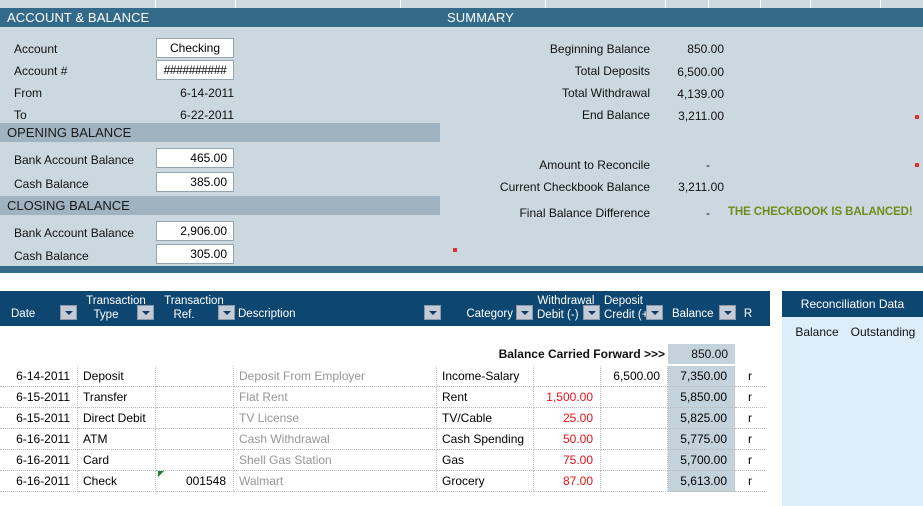  I want to click on col-header-ref-line2: Ref., so click(184, 315).